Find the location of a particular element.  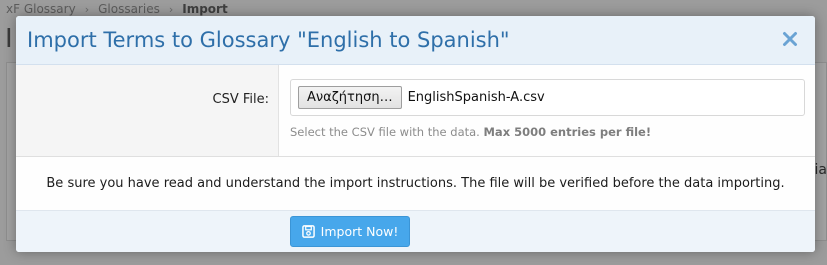

background-text-fragment: ia is located at coordinates (820, 170).